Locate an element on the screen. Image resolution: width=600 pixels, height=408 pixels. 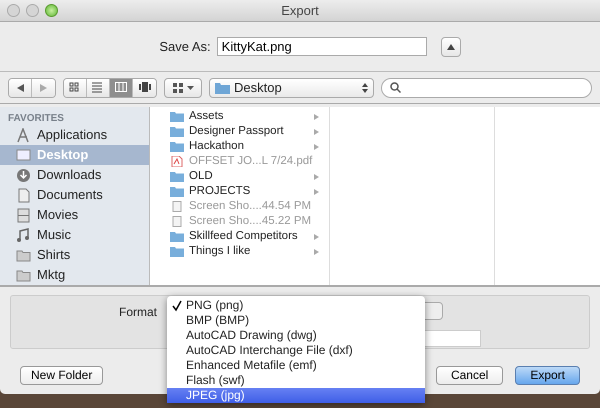
menu-item: AutoCAD Interchange File (dxf) is located at coordinates (296, 350).